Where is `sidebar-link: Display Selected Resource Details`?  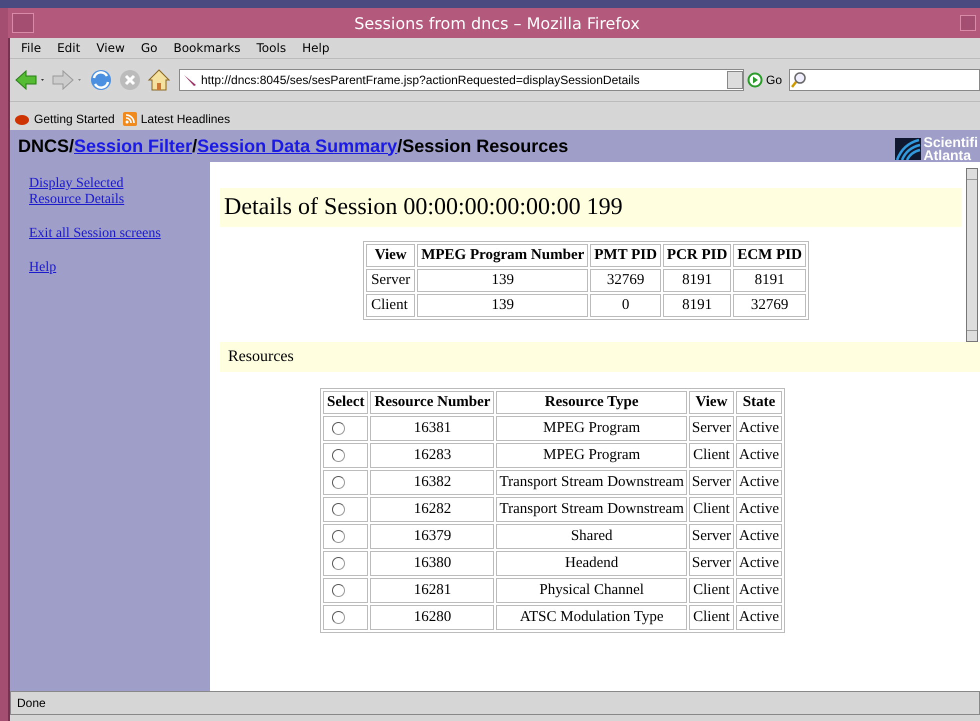 sidebar-link: Display Selected Resource Details is located at coordinates (104, 192).